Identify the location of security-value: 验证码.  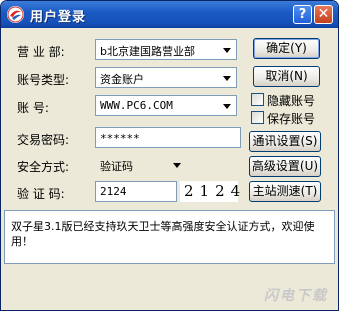
(116, 166).